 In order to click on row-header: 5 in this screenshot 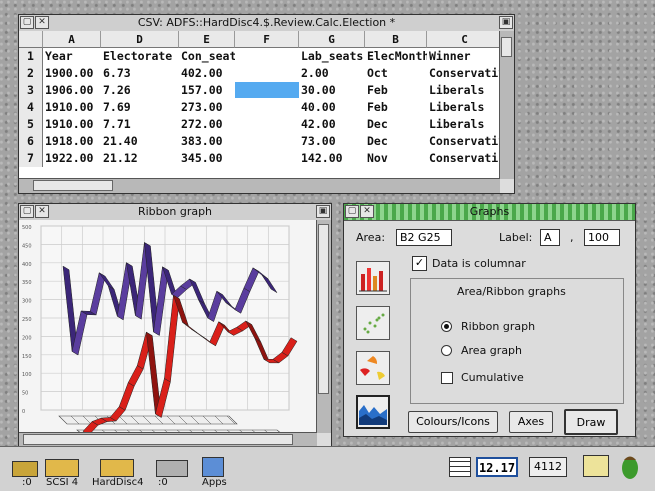, I will do `click(31, 124)`.